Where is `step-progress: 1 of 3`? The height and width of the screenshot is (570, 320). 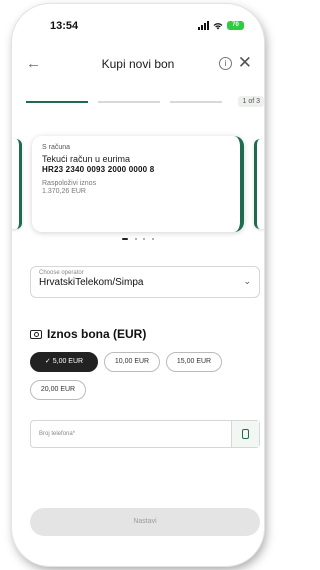
step-progress: 1 of 3 is located at coordinates (145, 102).